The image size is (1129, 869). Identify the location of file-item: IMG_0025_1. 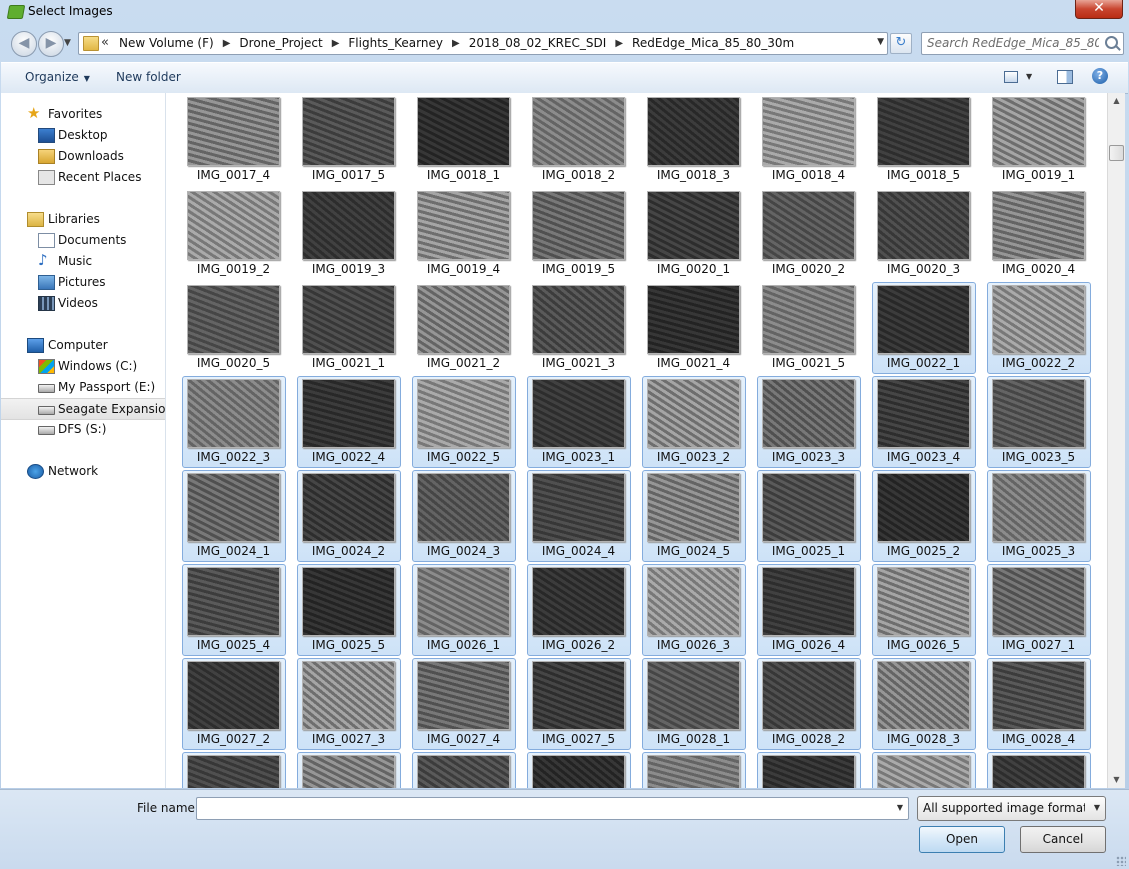
(809, 516).